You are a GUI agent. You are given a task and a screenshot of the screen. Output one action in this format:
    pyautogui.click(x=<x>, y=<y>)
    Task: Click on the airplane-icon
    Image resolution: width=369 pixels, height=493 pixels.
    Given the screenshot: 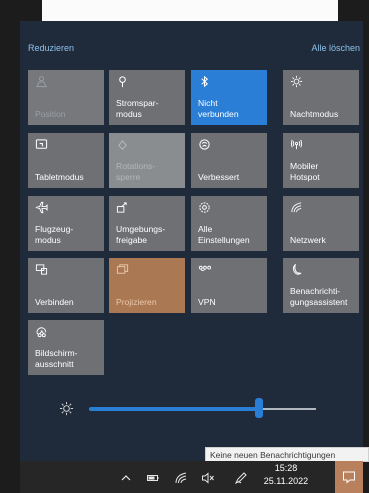 What is the action you would take?
    pyautogui.click(x=42, y=208)
    